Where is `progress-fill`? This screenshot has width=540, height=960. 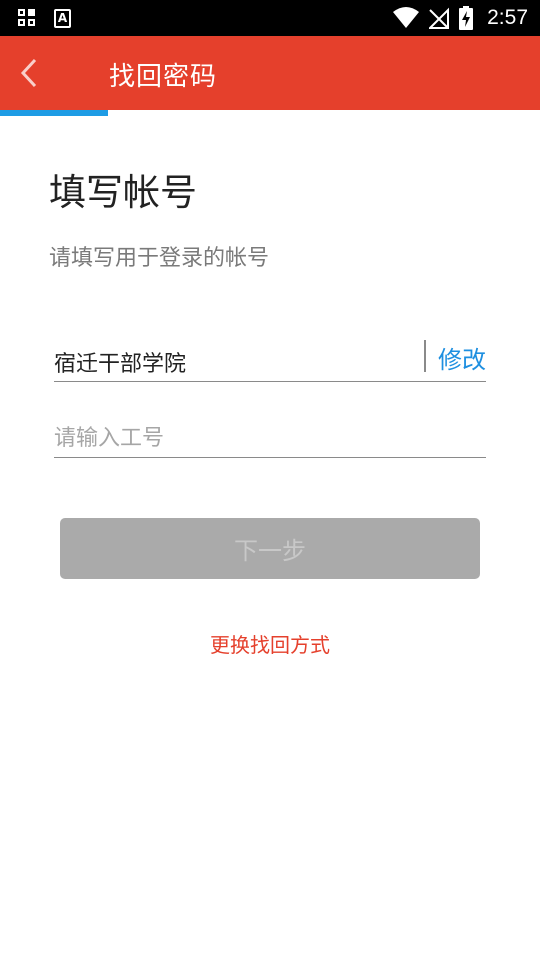 progress-fill is located at coordinates (54, 113).